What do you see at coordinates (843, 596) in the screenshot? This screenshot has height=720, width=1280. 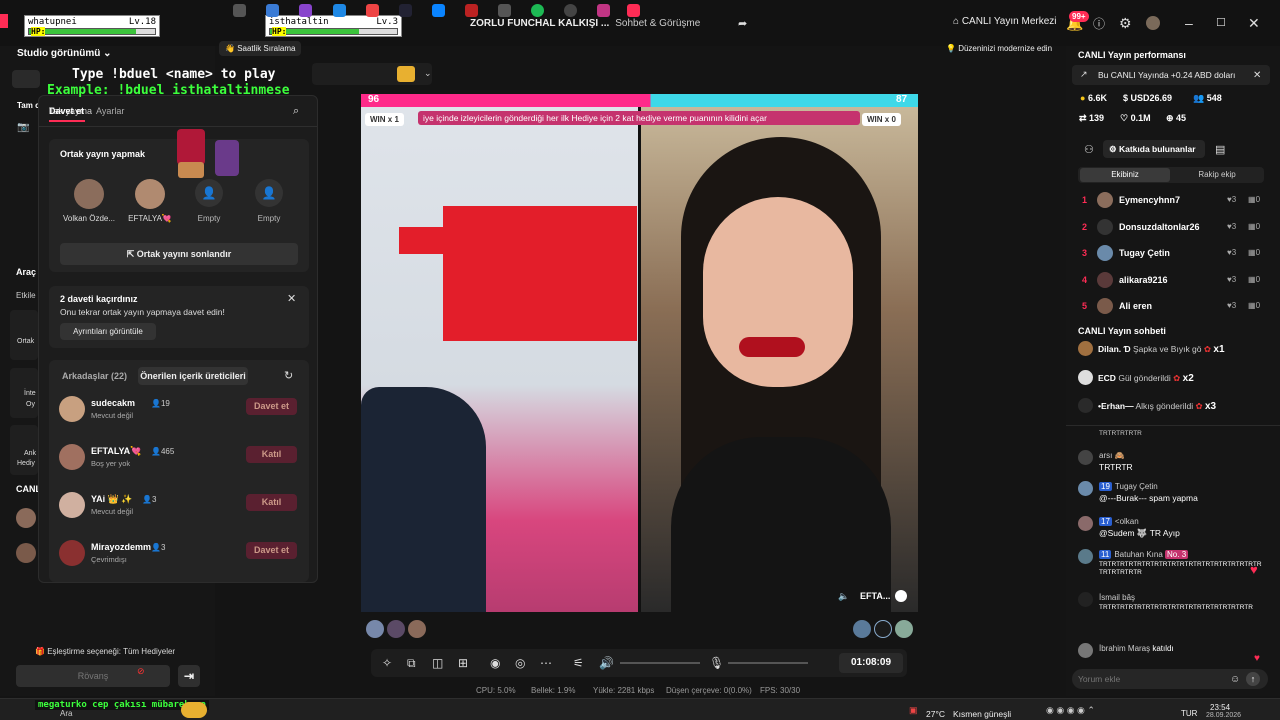 I see `speaker-icon: 🔈` at bounding box center [843, 596].